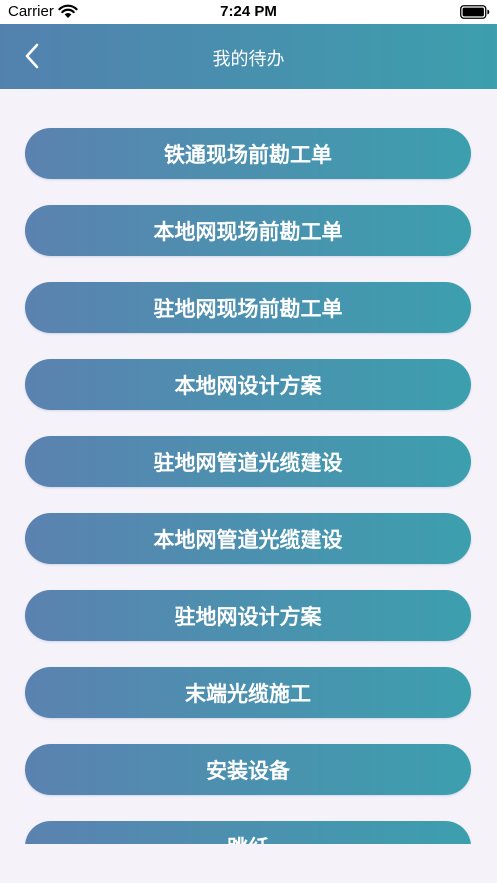 This screenshot has height=883, width=497. What do you see at coordinates (248, 59) in the screenshot?
I see `page-title: 我的待办` at bounding box center [248, 59].